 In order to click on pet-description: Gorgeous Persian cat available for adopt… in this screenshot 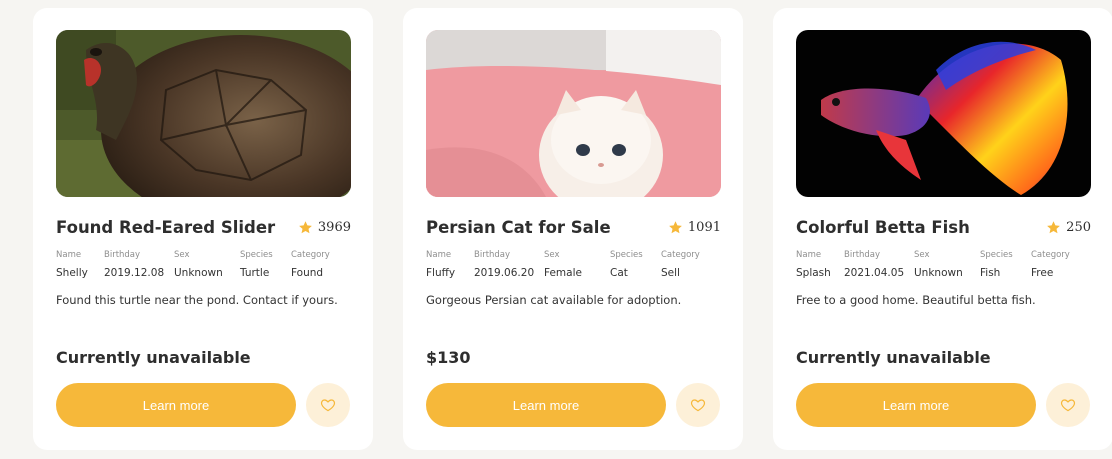, I will do `click(554, 300)`.